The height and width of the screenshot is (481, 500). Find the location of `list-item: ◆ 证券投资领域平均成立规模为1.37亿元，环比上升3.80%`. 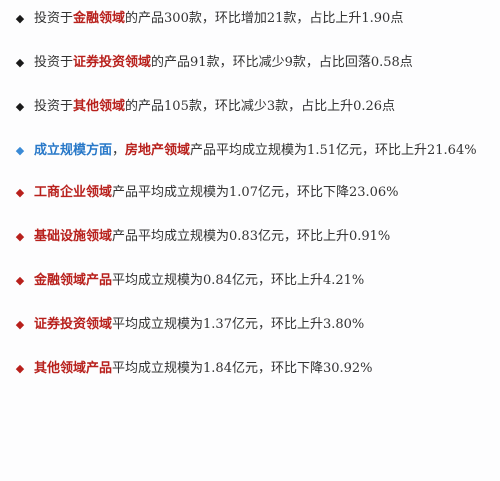

list-item: ◆ 证券投资领域平均成立规模为1.37亿元，环比上升3.80% is located at coordinates (254, 325).